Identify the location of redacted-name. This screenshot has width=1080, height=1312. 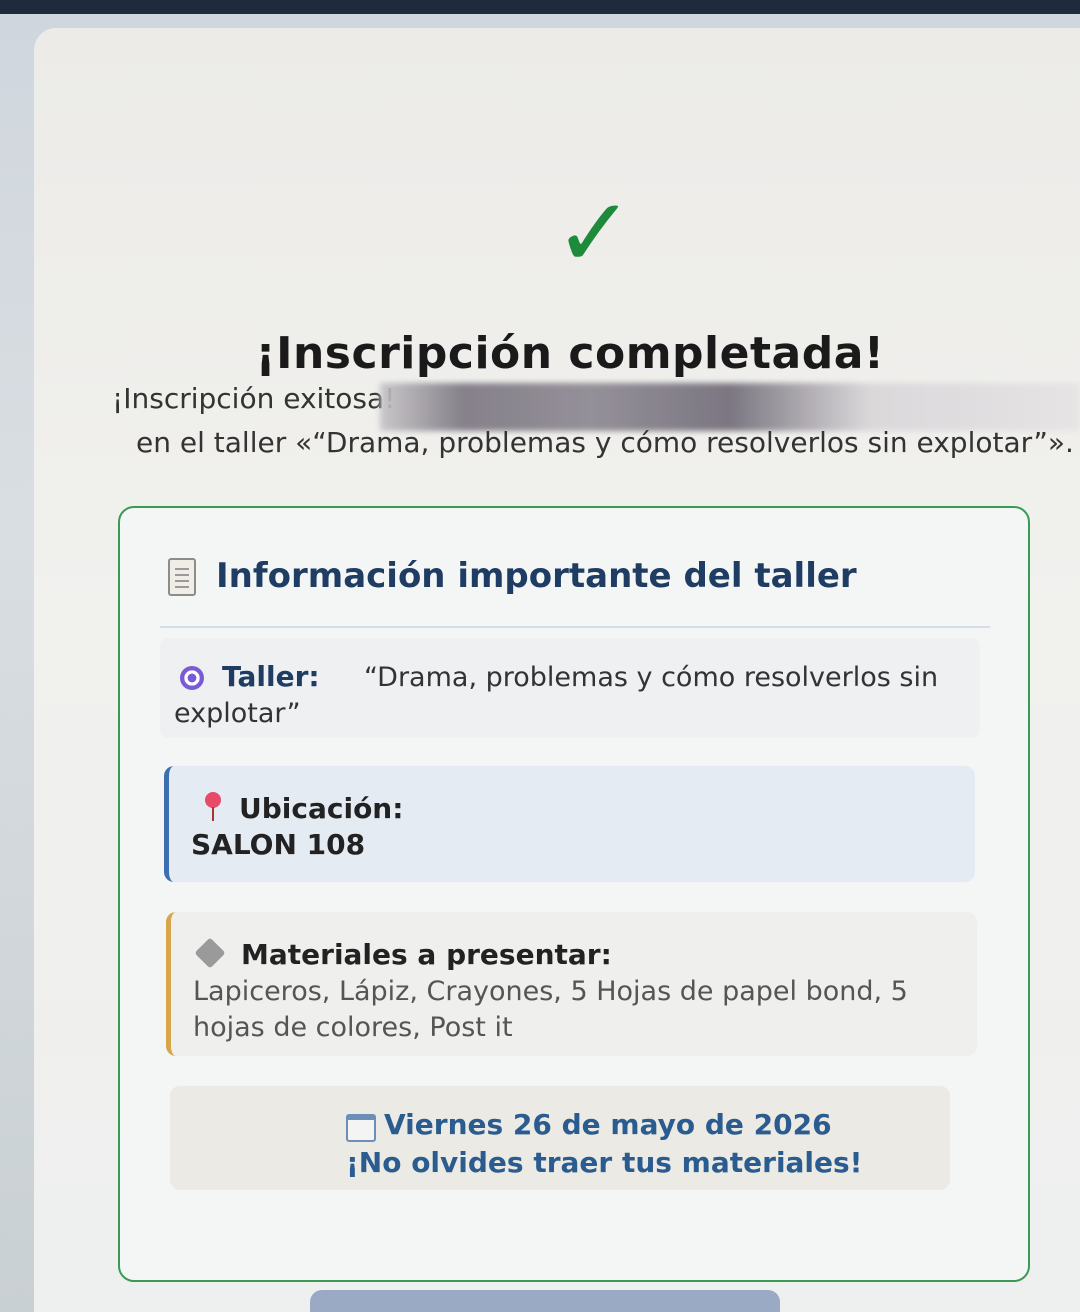
(730, 407).